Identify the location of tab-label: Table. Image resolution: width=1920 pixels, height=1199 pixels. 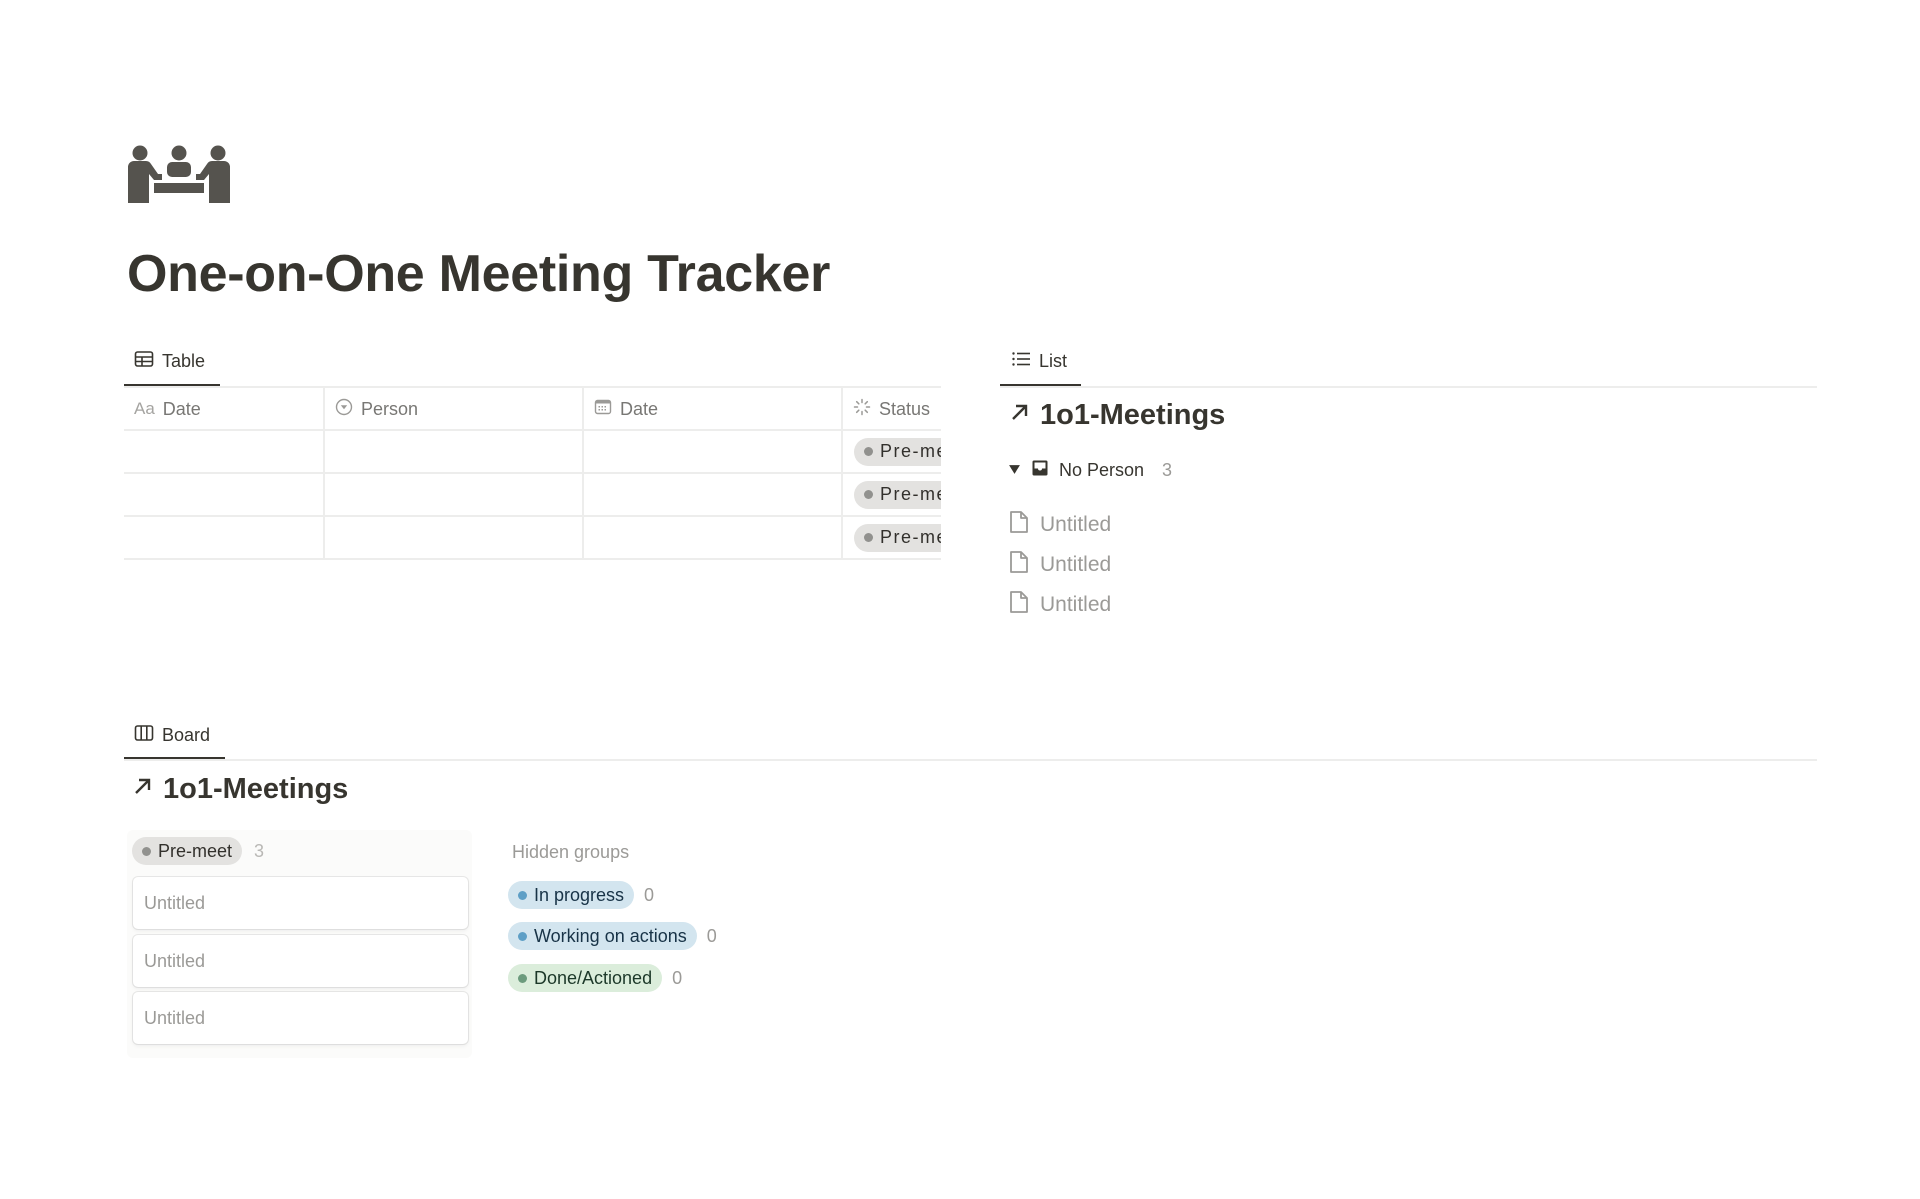
(184, 361).